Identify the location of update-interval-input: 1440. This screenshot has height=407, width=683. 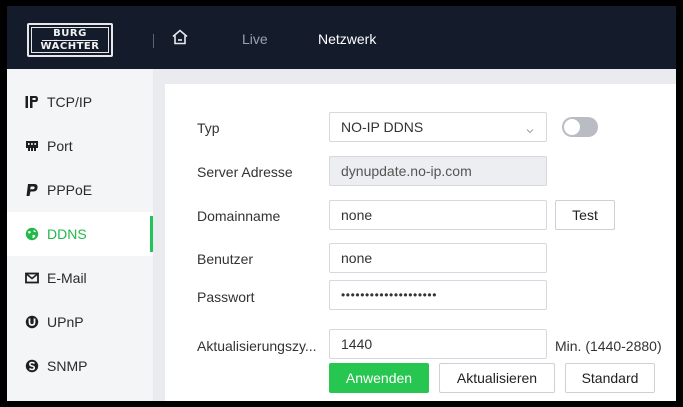
(438, 344).